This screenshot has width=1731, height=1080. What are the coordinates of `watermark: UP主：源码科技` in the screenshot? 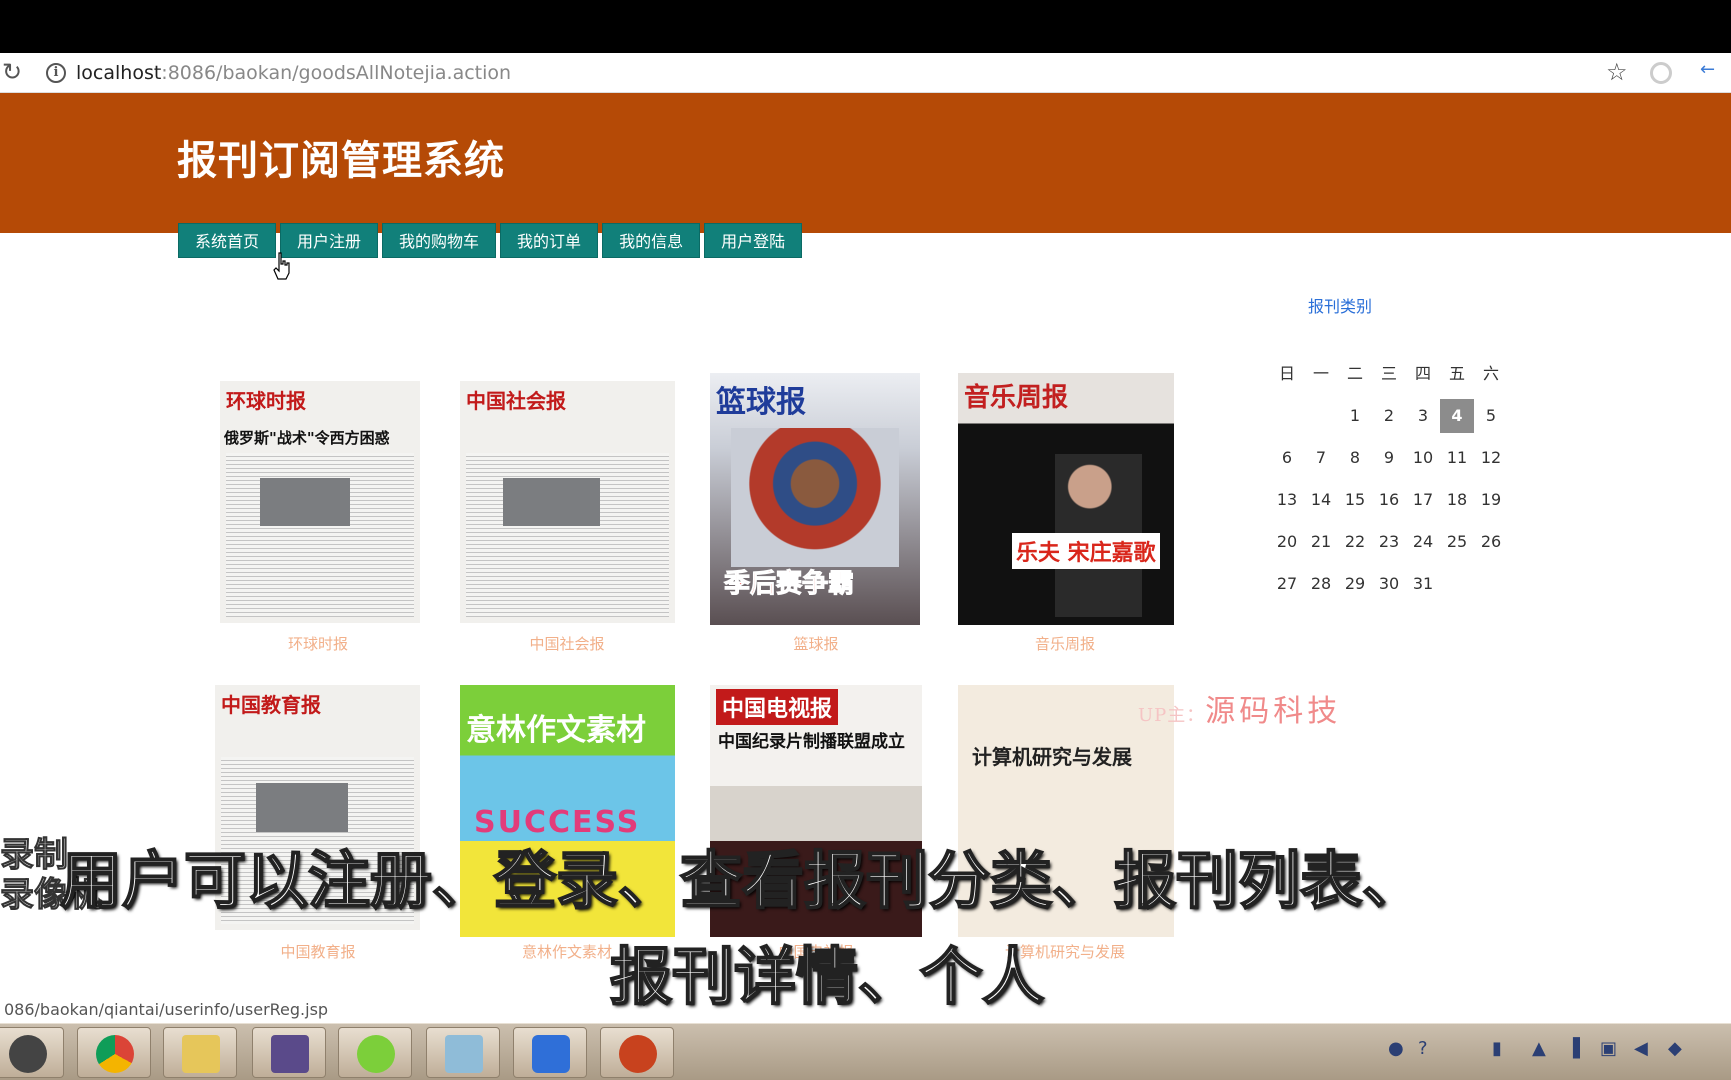 It's located at (1239, 708).